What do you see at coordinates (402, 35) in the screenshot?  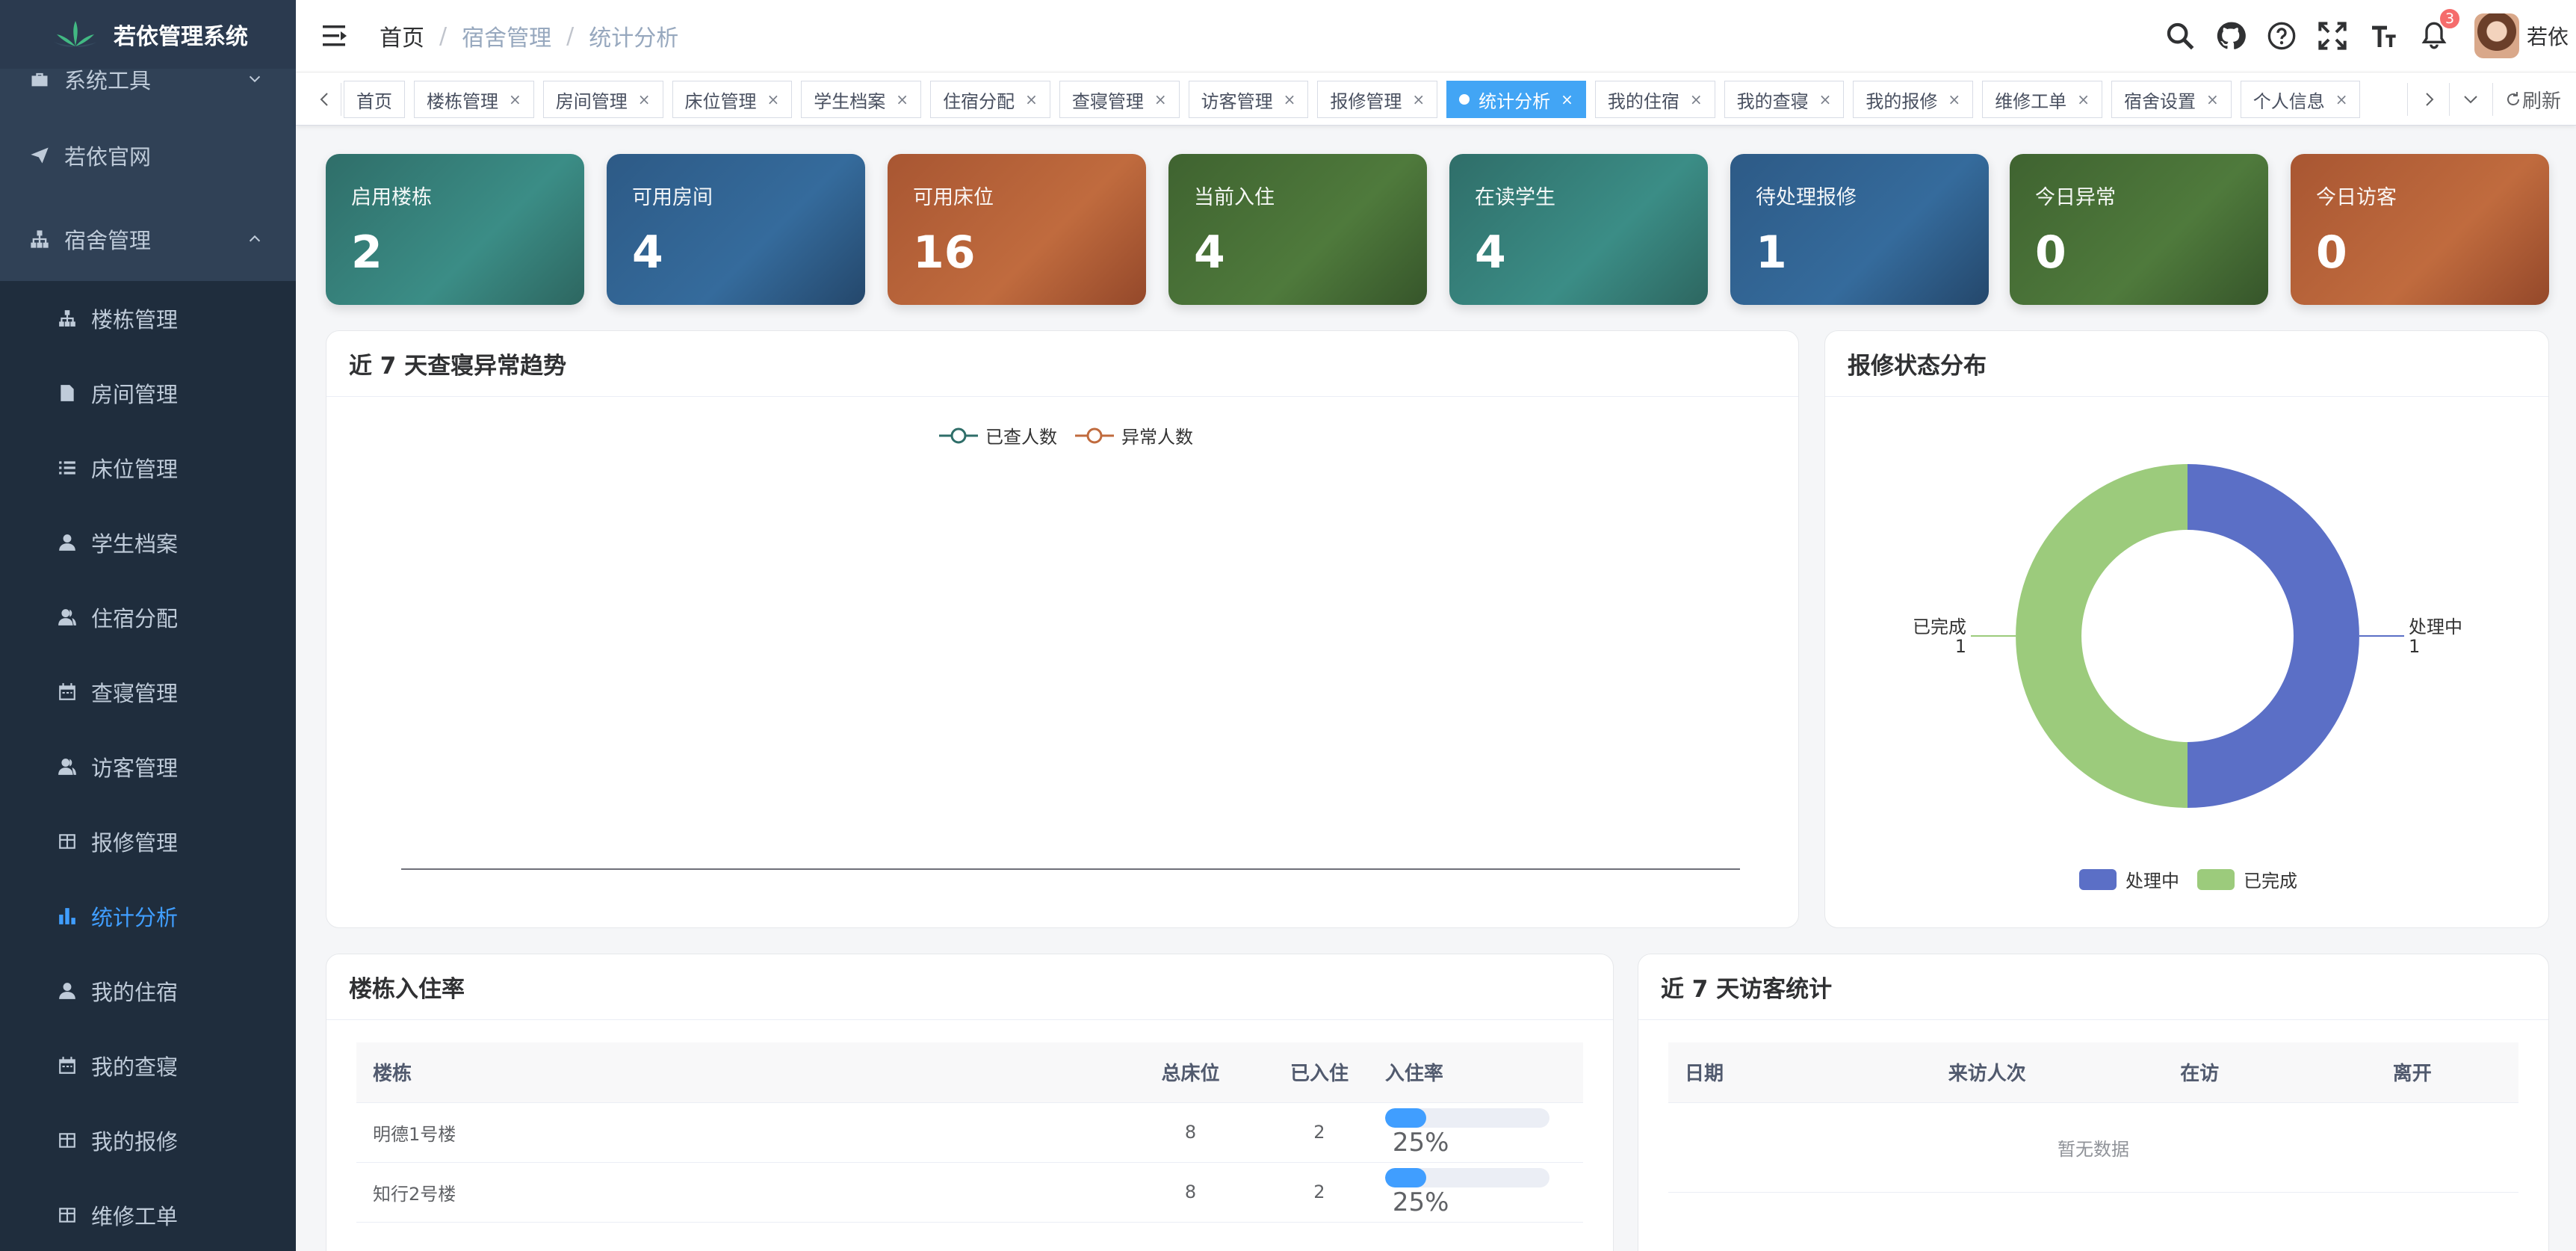 I see `breadcrumb-home: 首页` at bounding box center [402, 35].